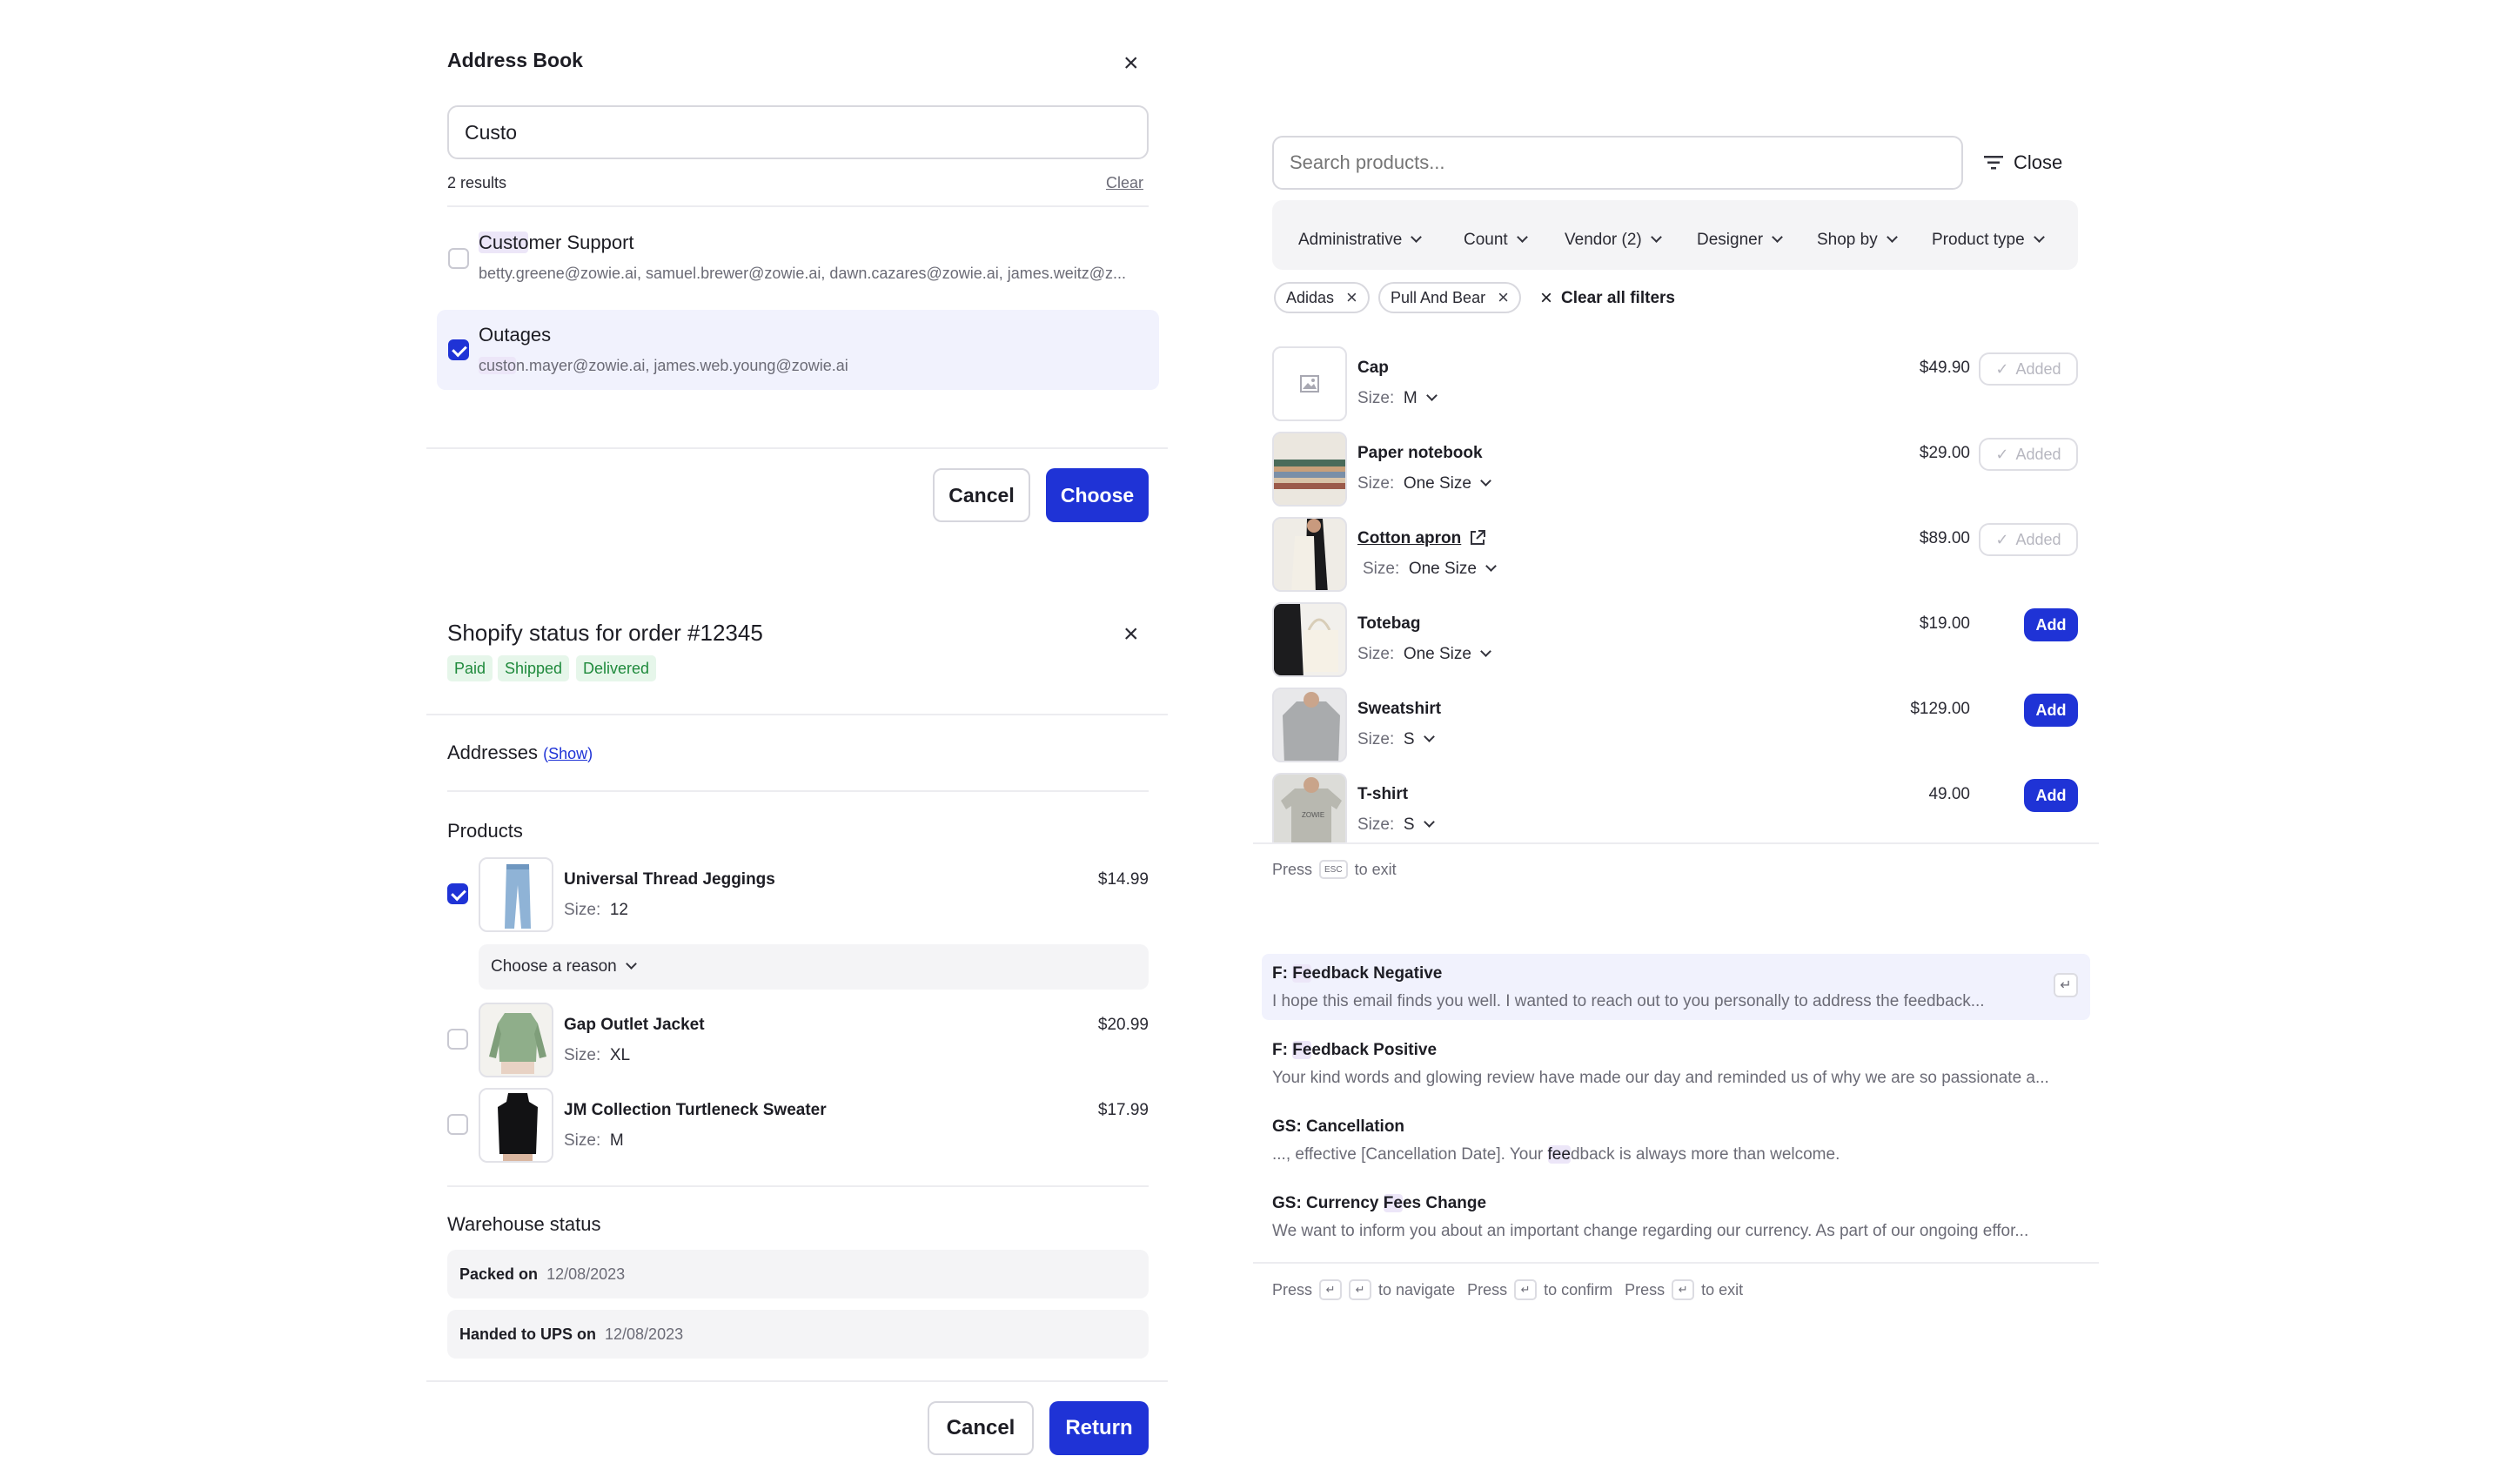 This screenshot has width=2520, height=1483. What do you see at coordinates (1383, 794) in the screenshot?
I see `product-name: T-shirt` at bounding box center [1383, 794].